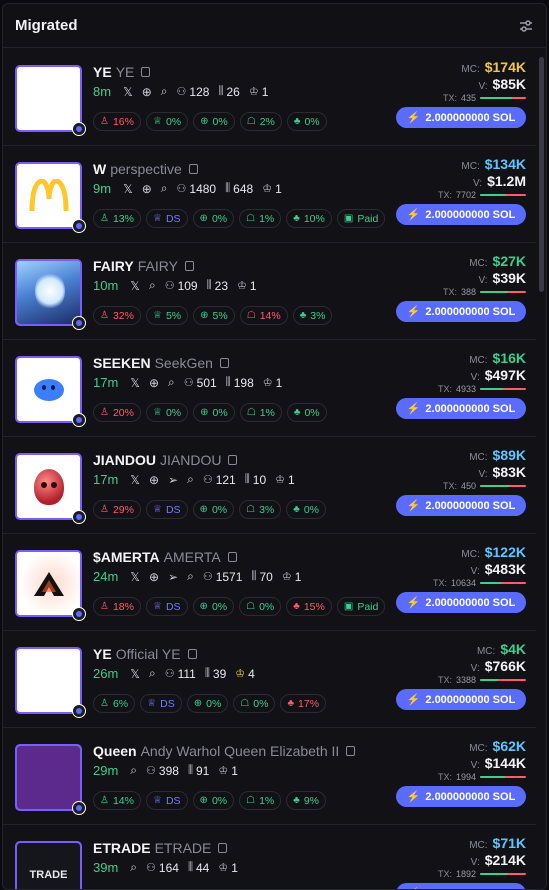 The width and height of the screenshot is (549, 890). I want to click on sliders-icon, so click(526, 26).